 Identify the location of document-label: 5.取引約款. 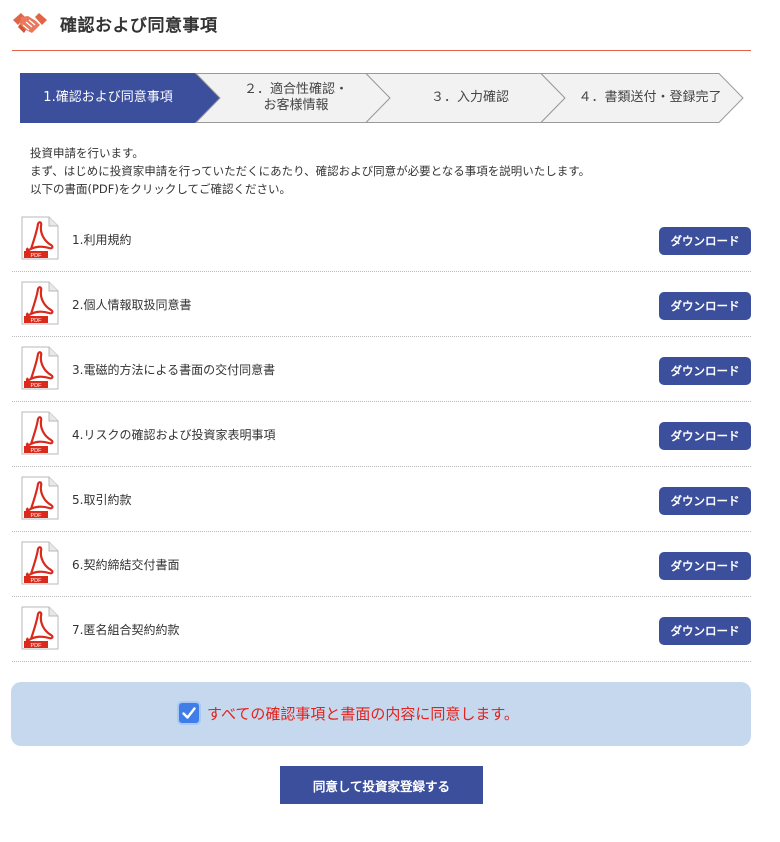
(101, 499).